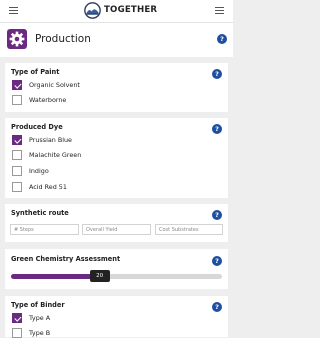 This screenshot has width=320, height=338. Describe the element at coordinates (92, 10) in the screenshot. I see `logo-icon` at that location.